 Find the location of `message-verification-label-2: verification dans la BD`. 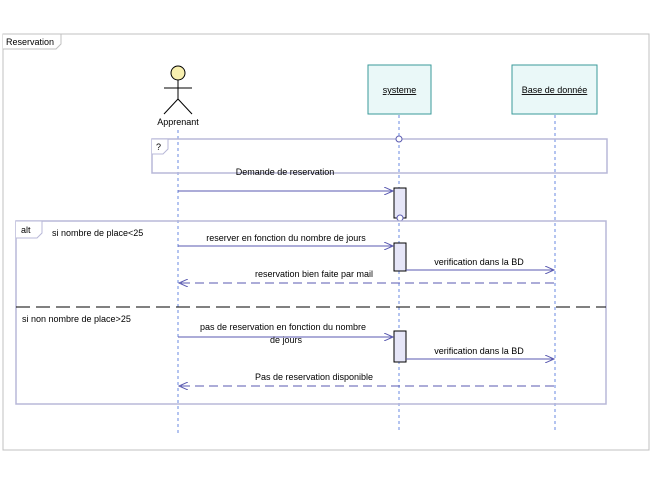

message-verification-label-2: verification dans la BD is located at coordinates (479, 351).